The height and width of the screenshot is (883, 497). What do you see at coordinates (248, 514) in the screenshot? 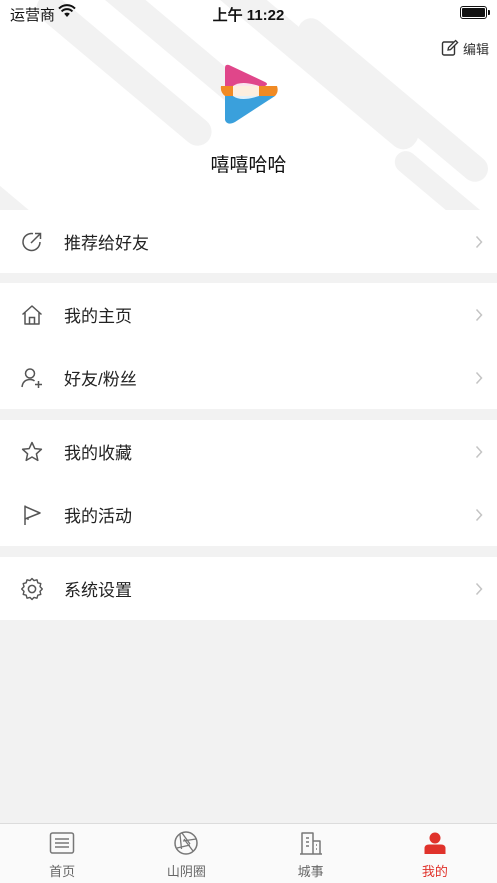
I see `menu-item-activities: 我的活动` at bounding box center [248, 514].